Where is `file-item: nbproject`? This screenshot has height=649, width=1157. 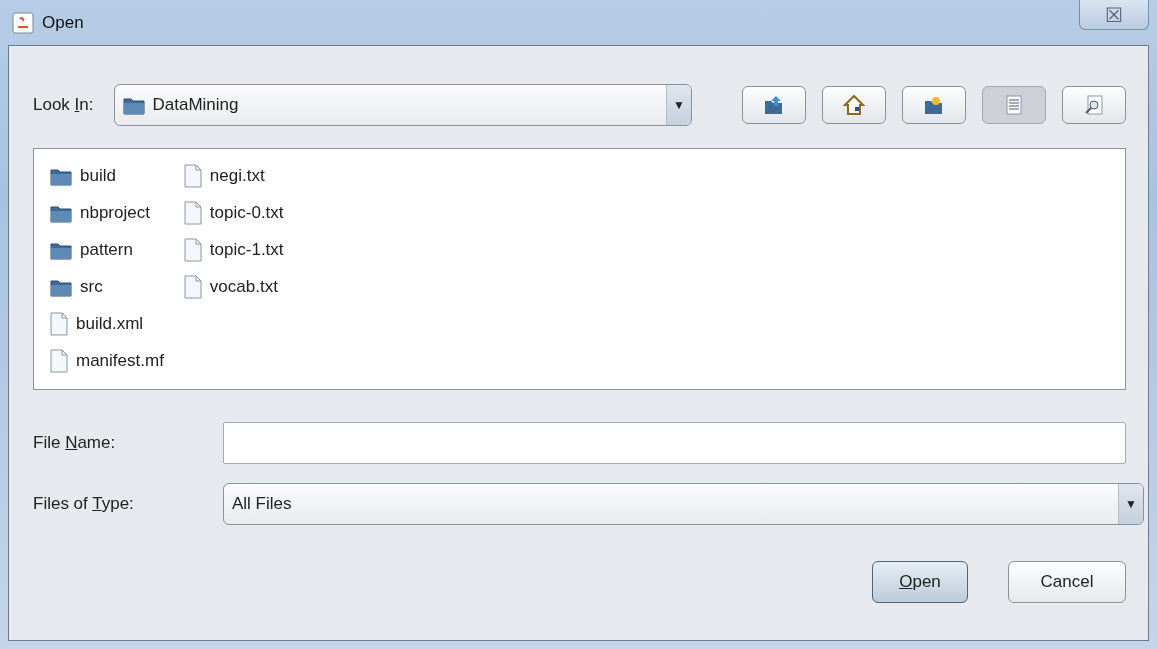 file-item: nbproject is located at coordinates (115, 212).